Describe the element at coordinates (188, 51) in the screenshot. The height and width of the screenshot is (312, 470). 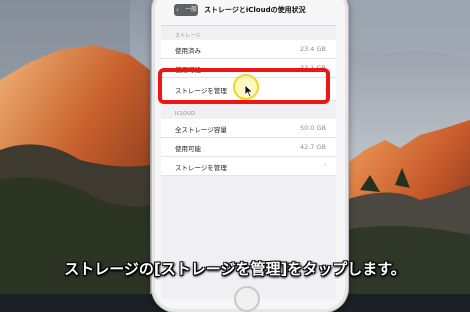
I see `row-label: 使用済み` at that location.